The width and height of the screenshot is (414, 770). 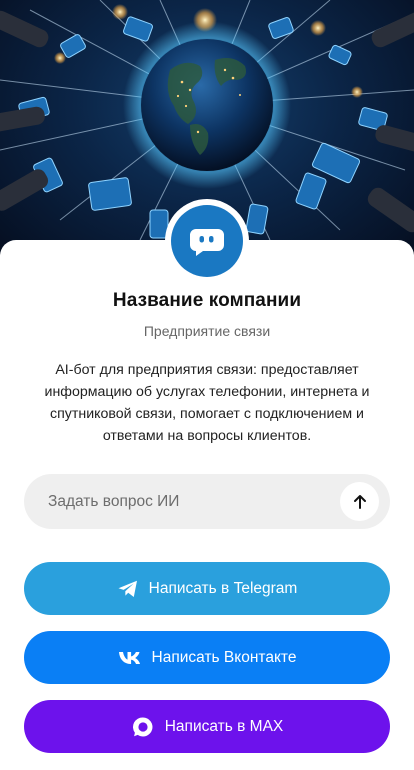 I want to click on telegram-button: Написать в Telegram, so click(x=207, y=588).